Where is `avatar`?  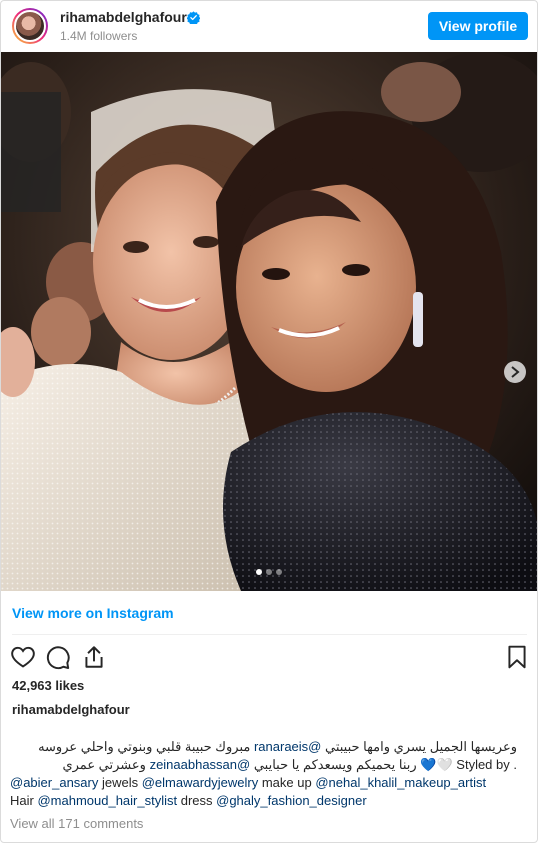 avatar is located at coordinates (30, 26).